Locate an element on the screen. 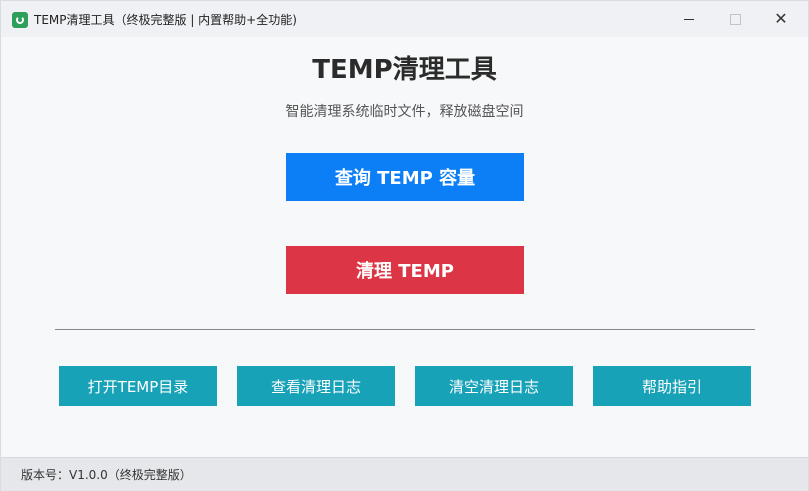 The width and height of the screenshot is (809, 491). help-guide-button: 帮助指引 is located at coordinates (672, 386).